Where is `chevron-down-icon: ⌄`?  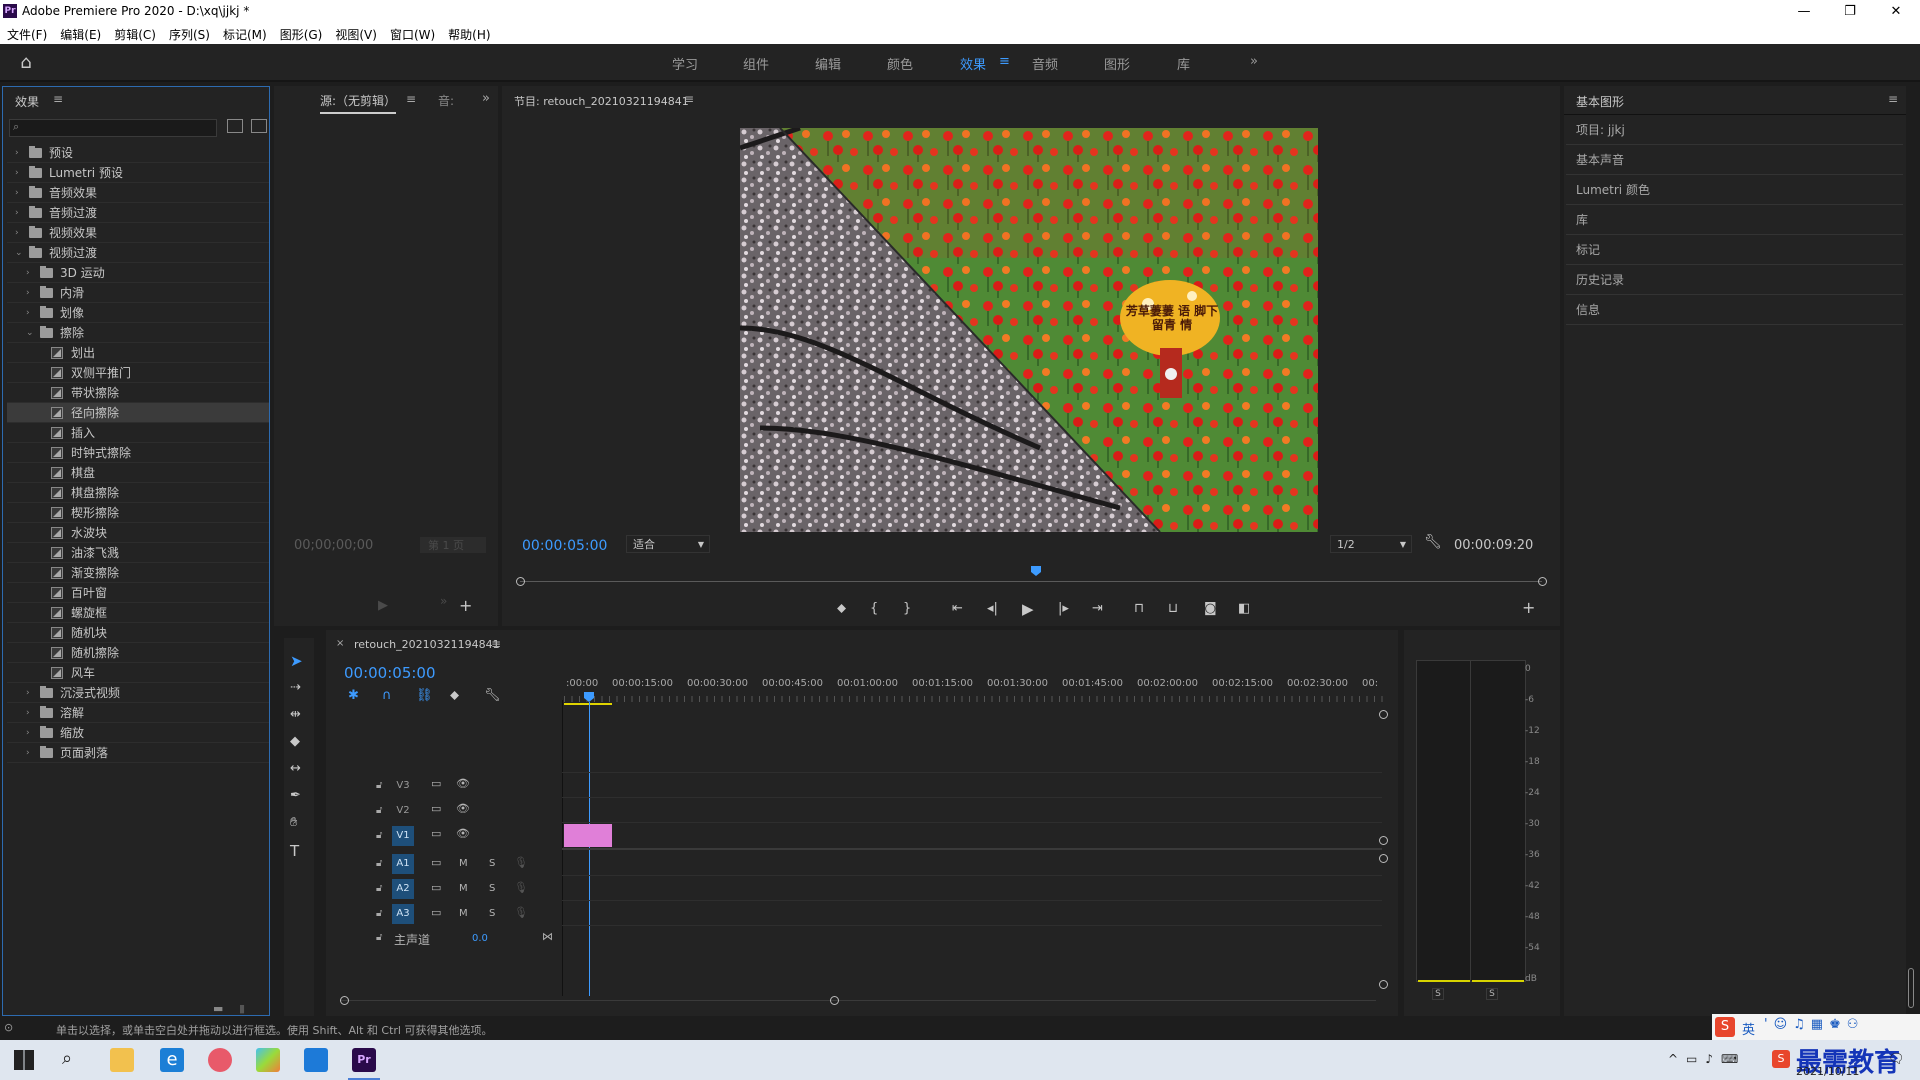 chevron-down-icon: ⌄ is located at coordinates (19, 253).